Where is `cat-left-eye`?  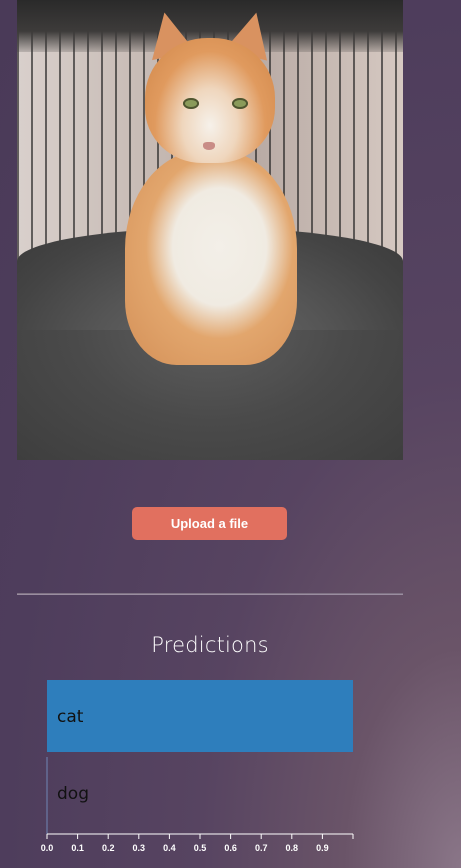
cat-left-eye is located at coordinates (191, 103).